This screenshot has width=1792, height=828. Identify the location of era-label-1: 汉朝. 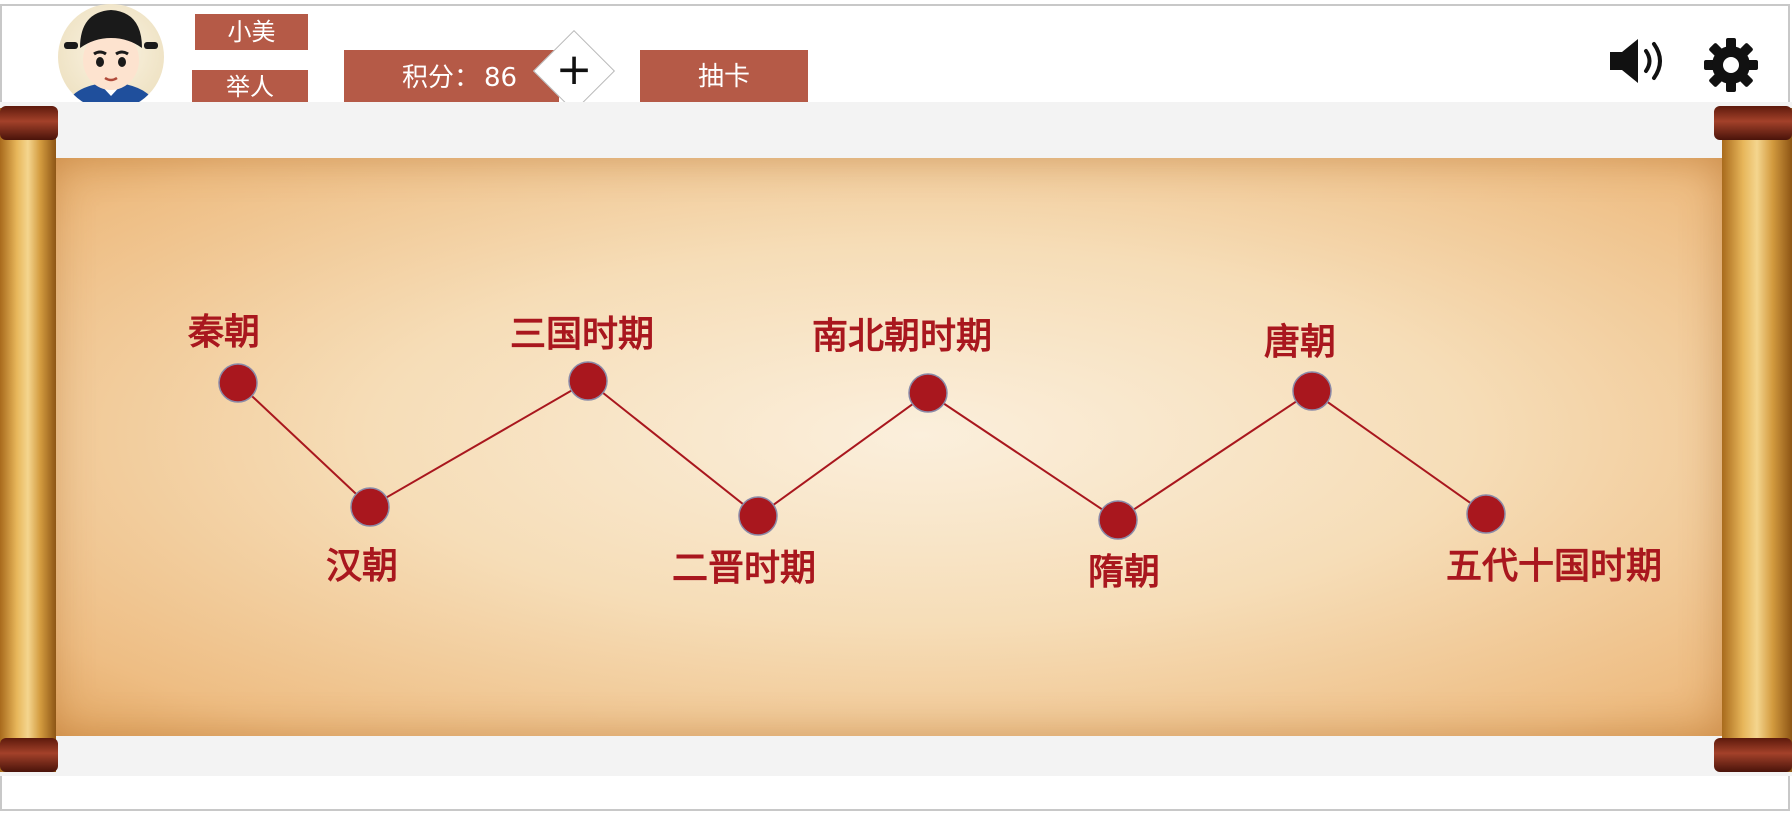
(362, 566).